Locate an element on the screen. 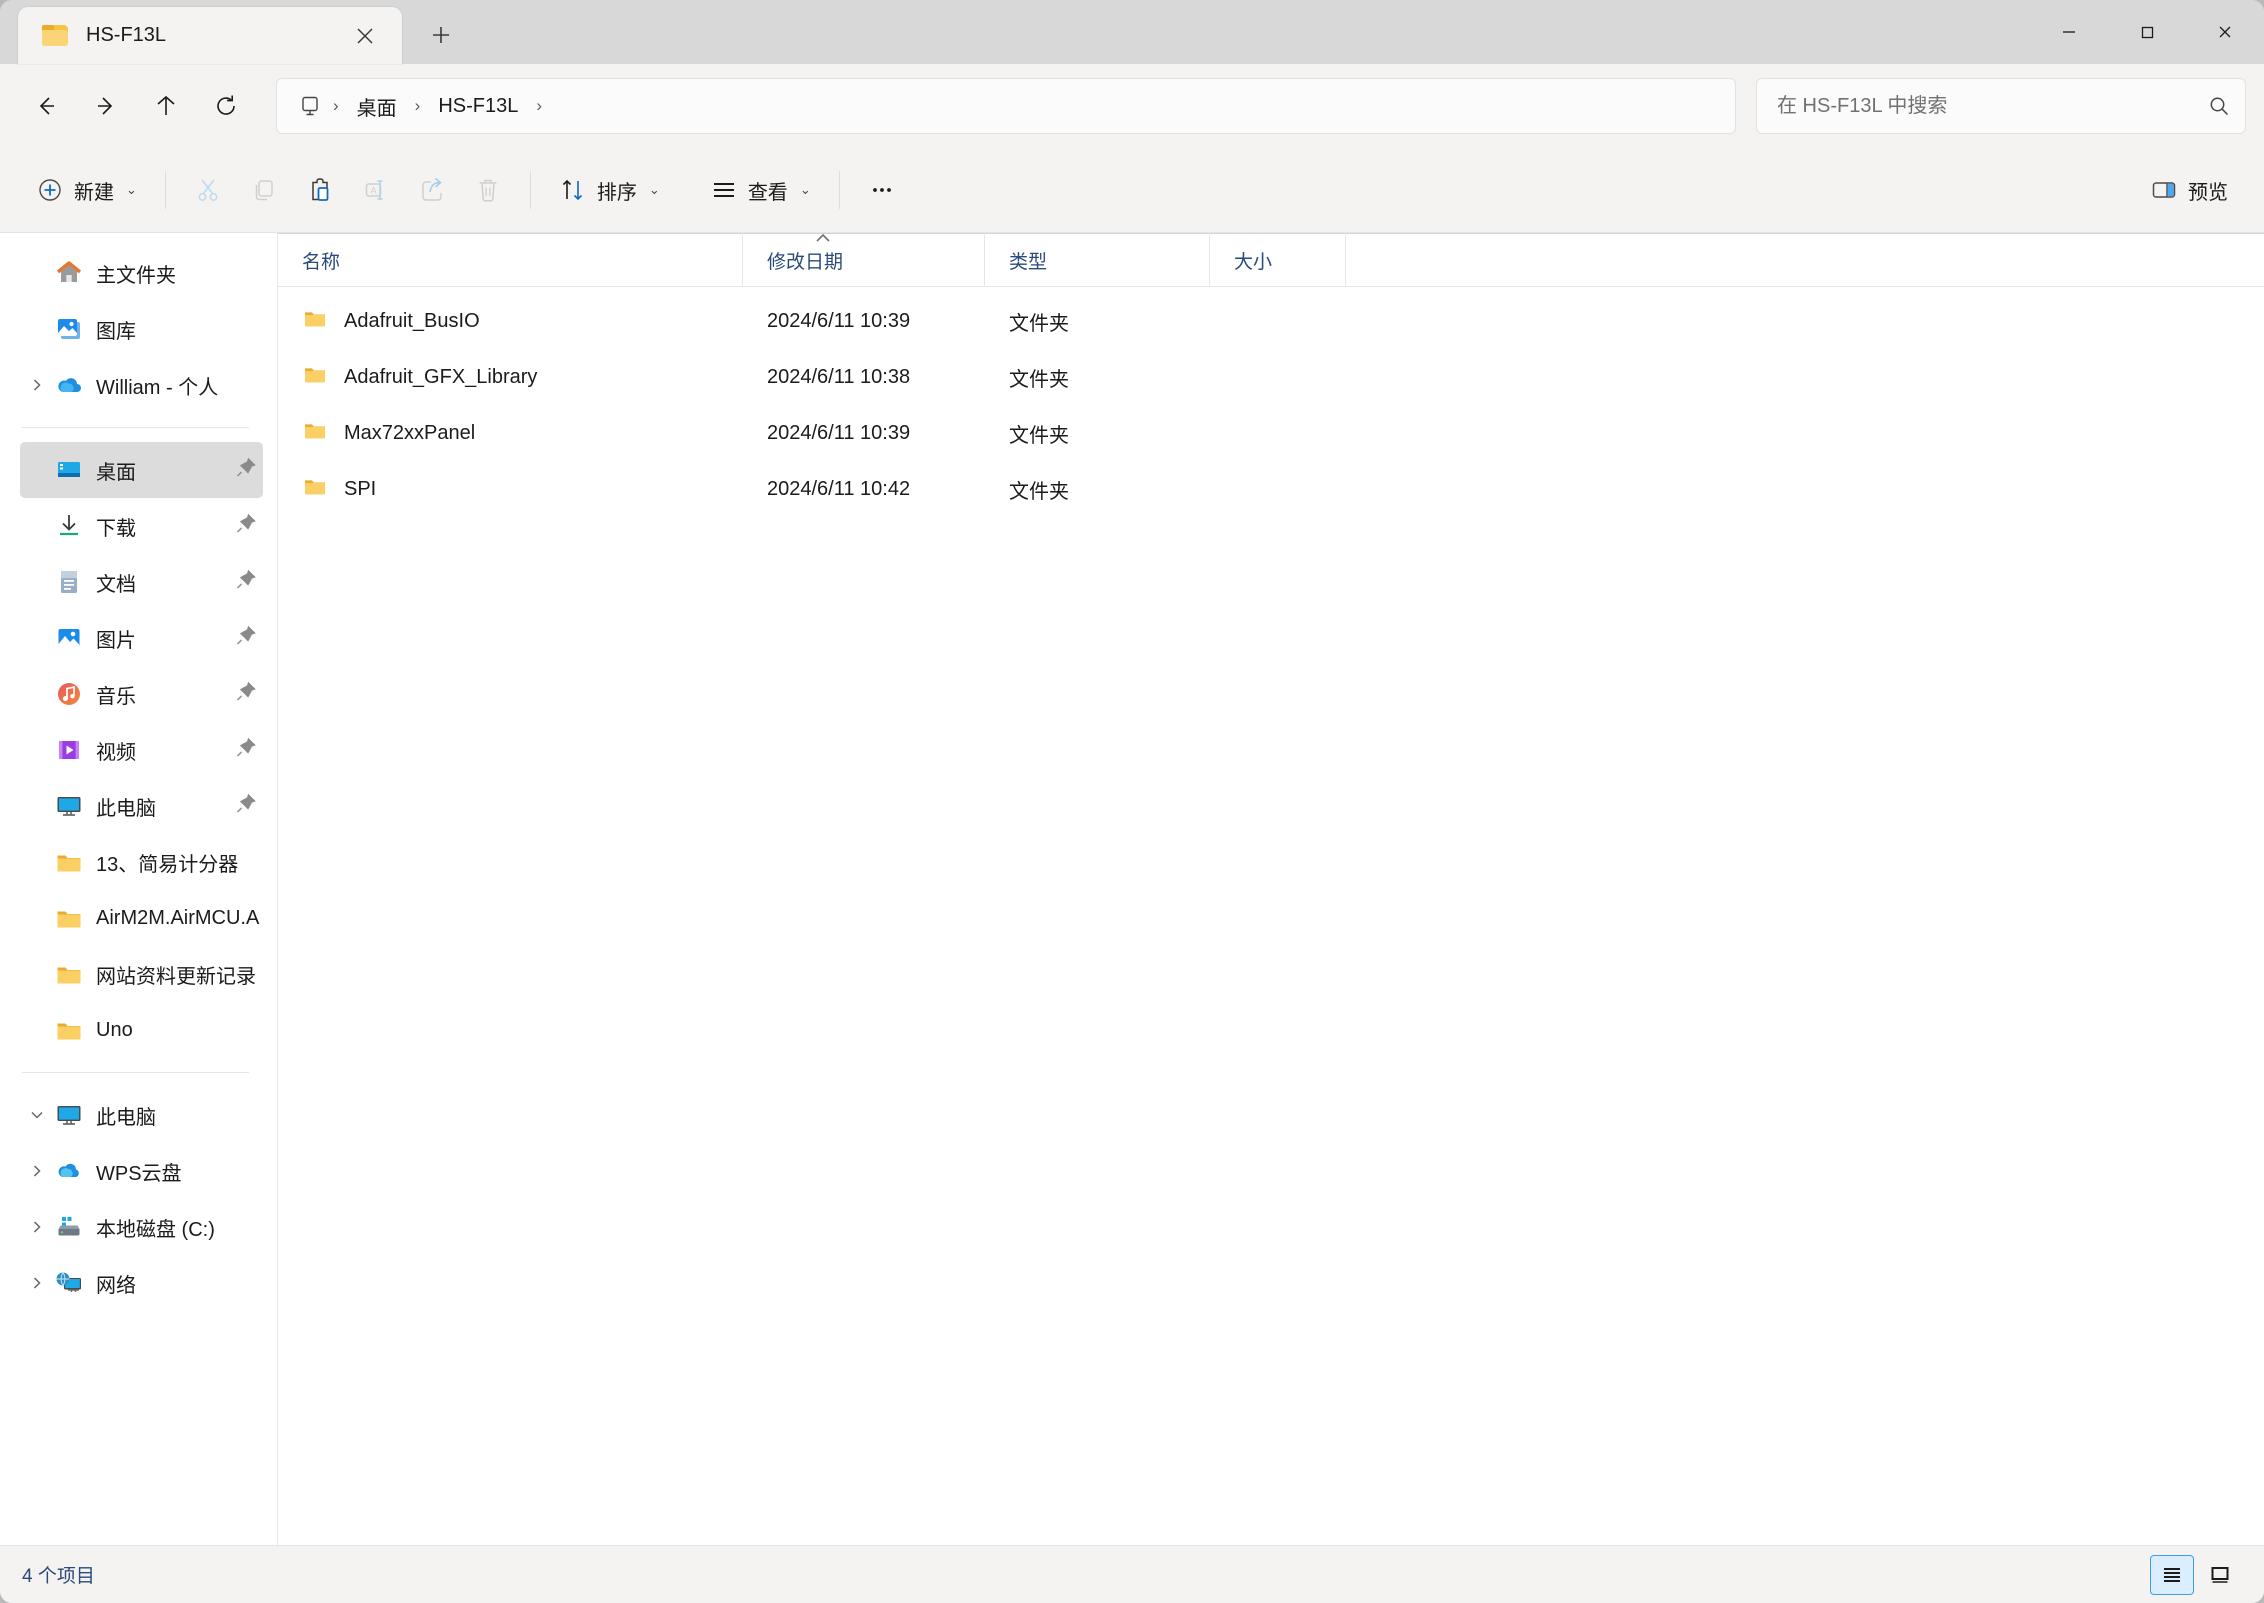 The image size is (2264, 1603). window-controls is located at coordinates (2147, 32).